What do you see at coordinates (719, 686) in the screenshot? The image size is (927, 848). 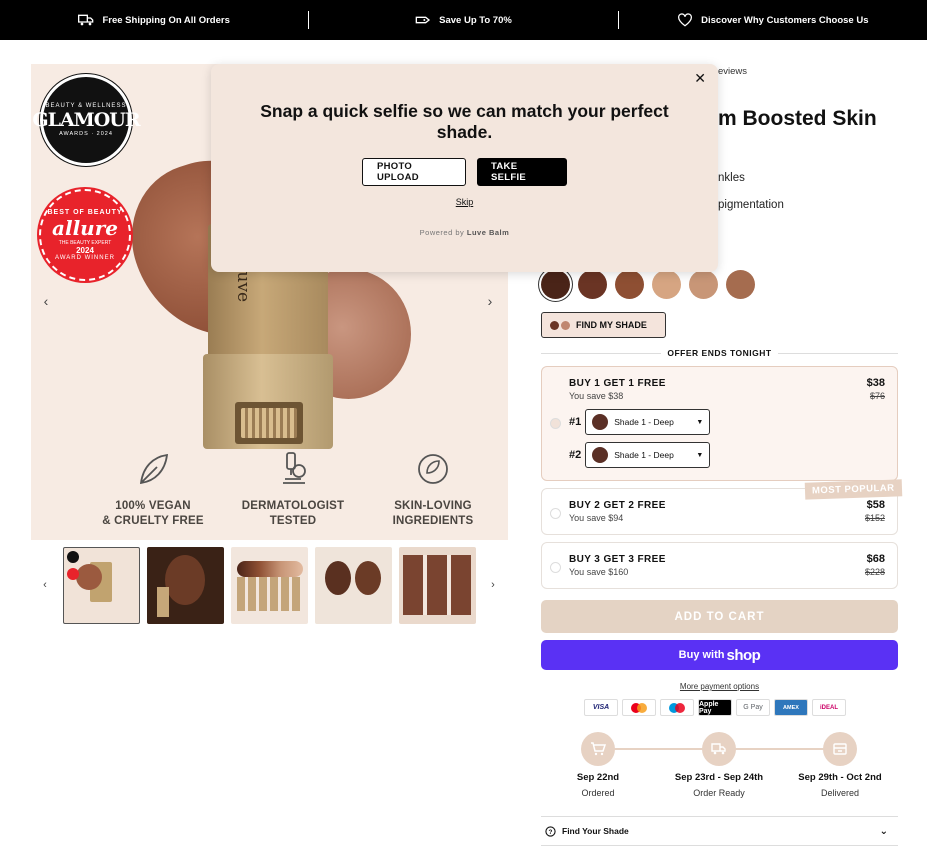 I see `more-payment-options-link: More payment options` at bounding box center [719, 686].